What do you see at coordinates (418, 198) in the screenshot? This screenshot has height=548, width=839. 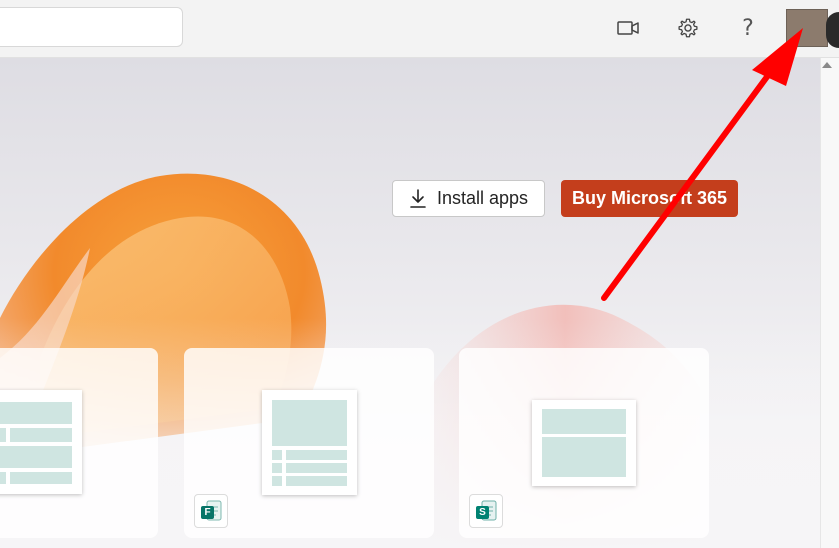 I see `download-icon` at bounding box center [418, 198].